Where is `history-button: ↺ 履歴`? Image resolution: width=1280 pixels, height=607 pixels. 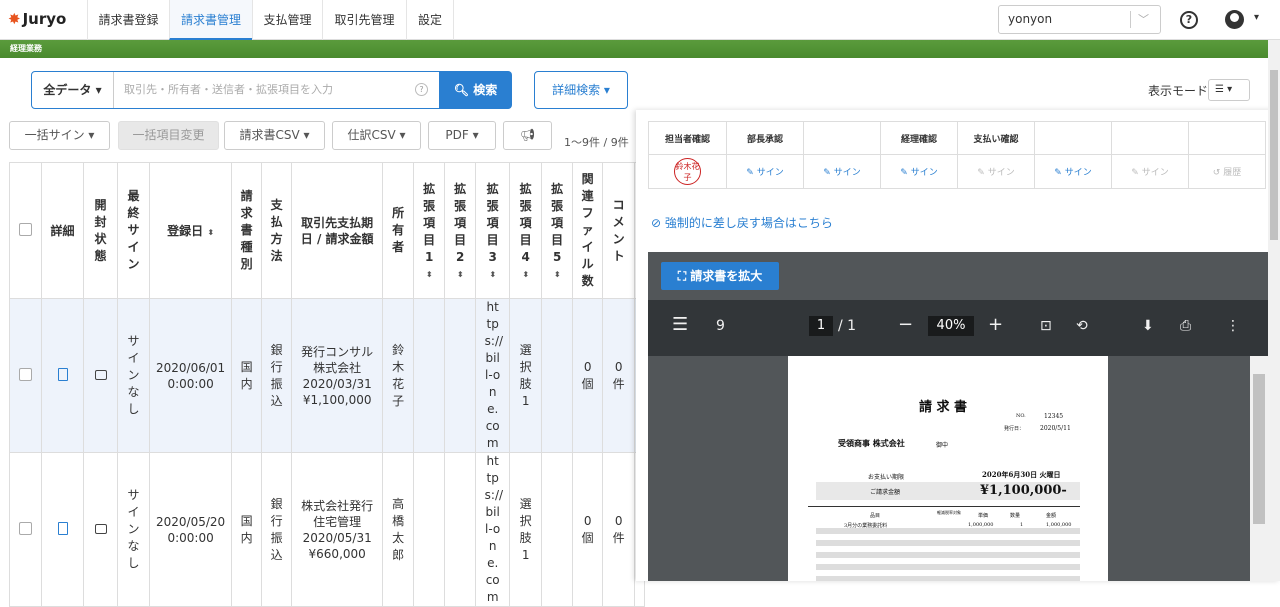
history-button: ↺ 履歴 is located at coordinates (1227, 171).